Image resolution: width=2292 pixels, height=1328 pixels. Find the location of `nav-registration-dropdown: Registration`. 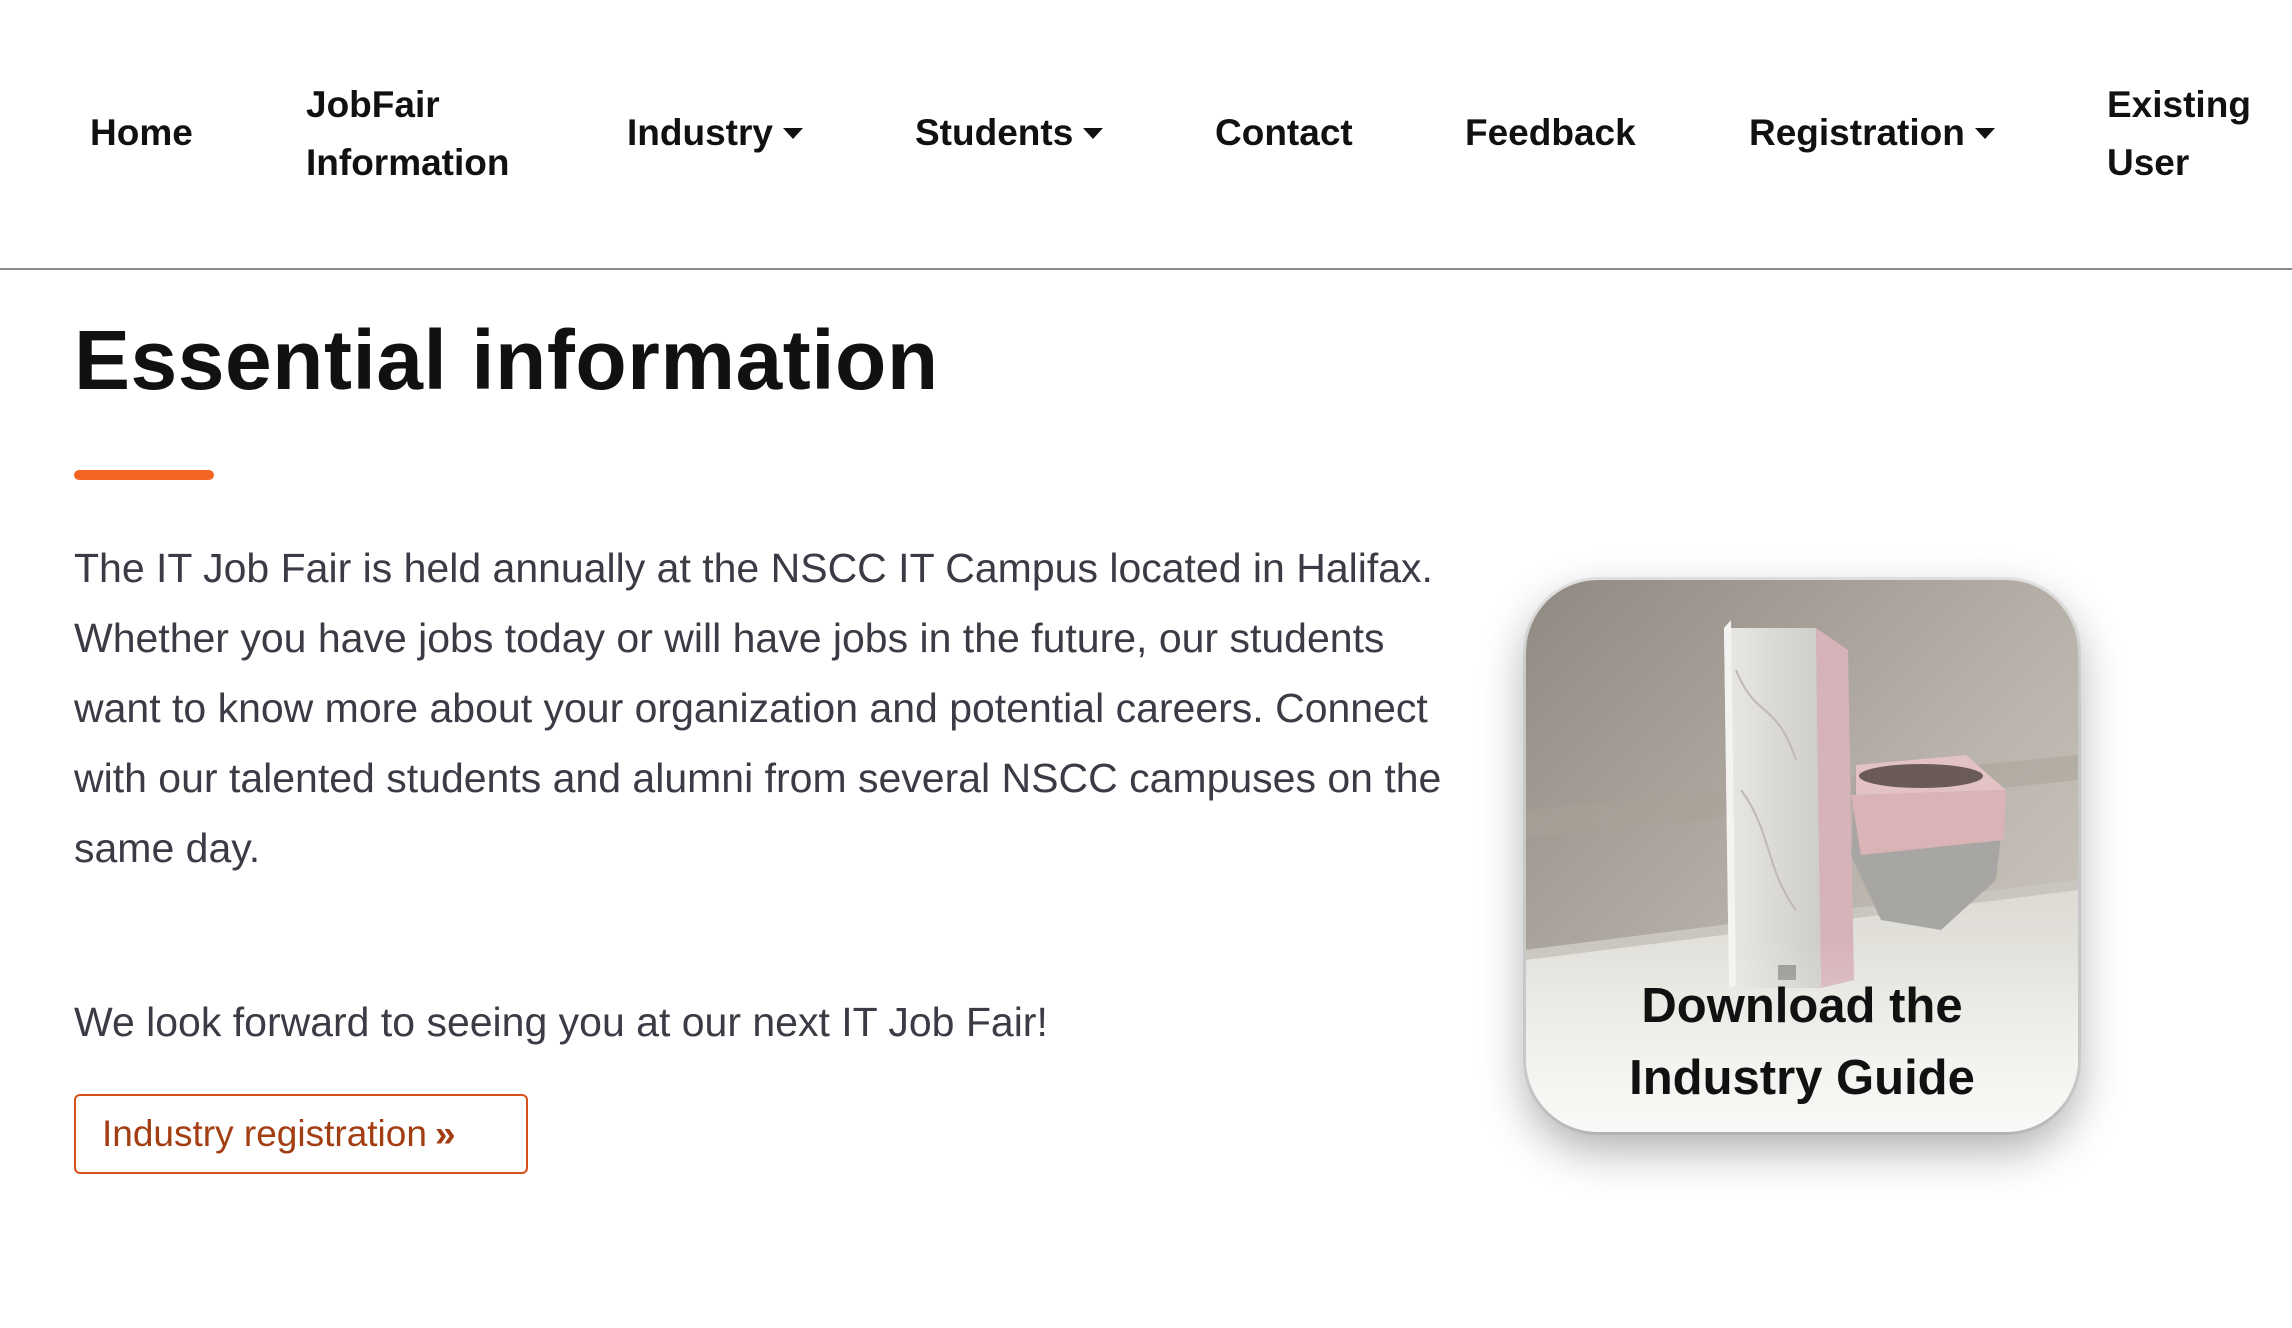

nav-registration-dropdown: Registration is located at coordinates (1872, 133).